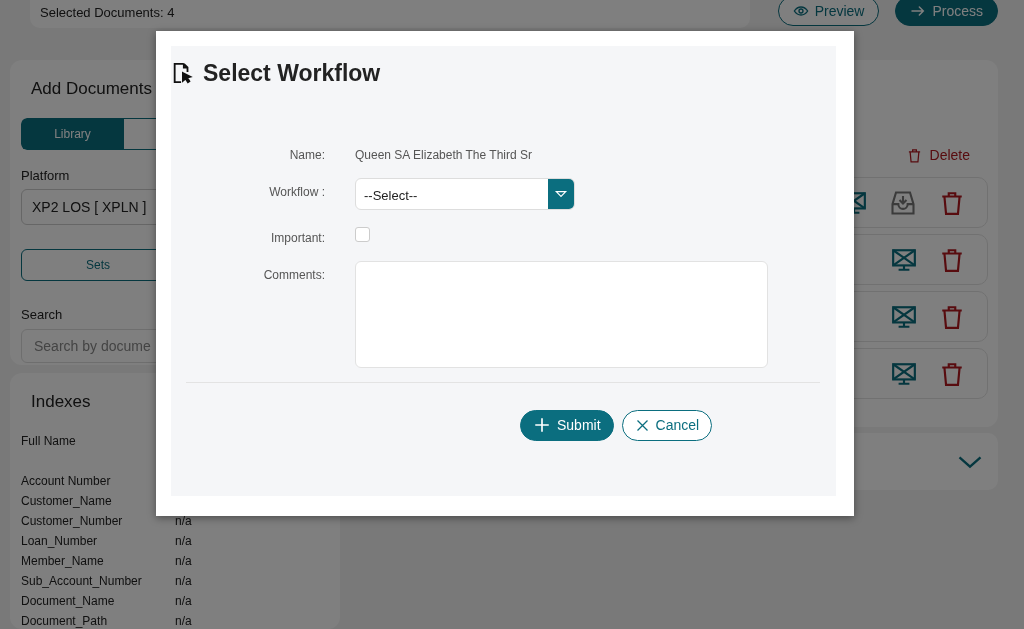  Describe the element at coordinates (444, 155) in the screenshot. I see `name-value: Queen SA Elizabeth The Third Sr` at that location.